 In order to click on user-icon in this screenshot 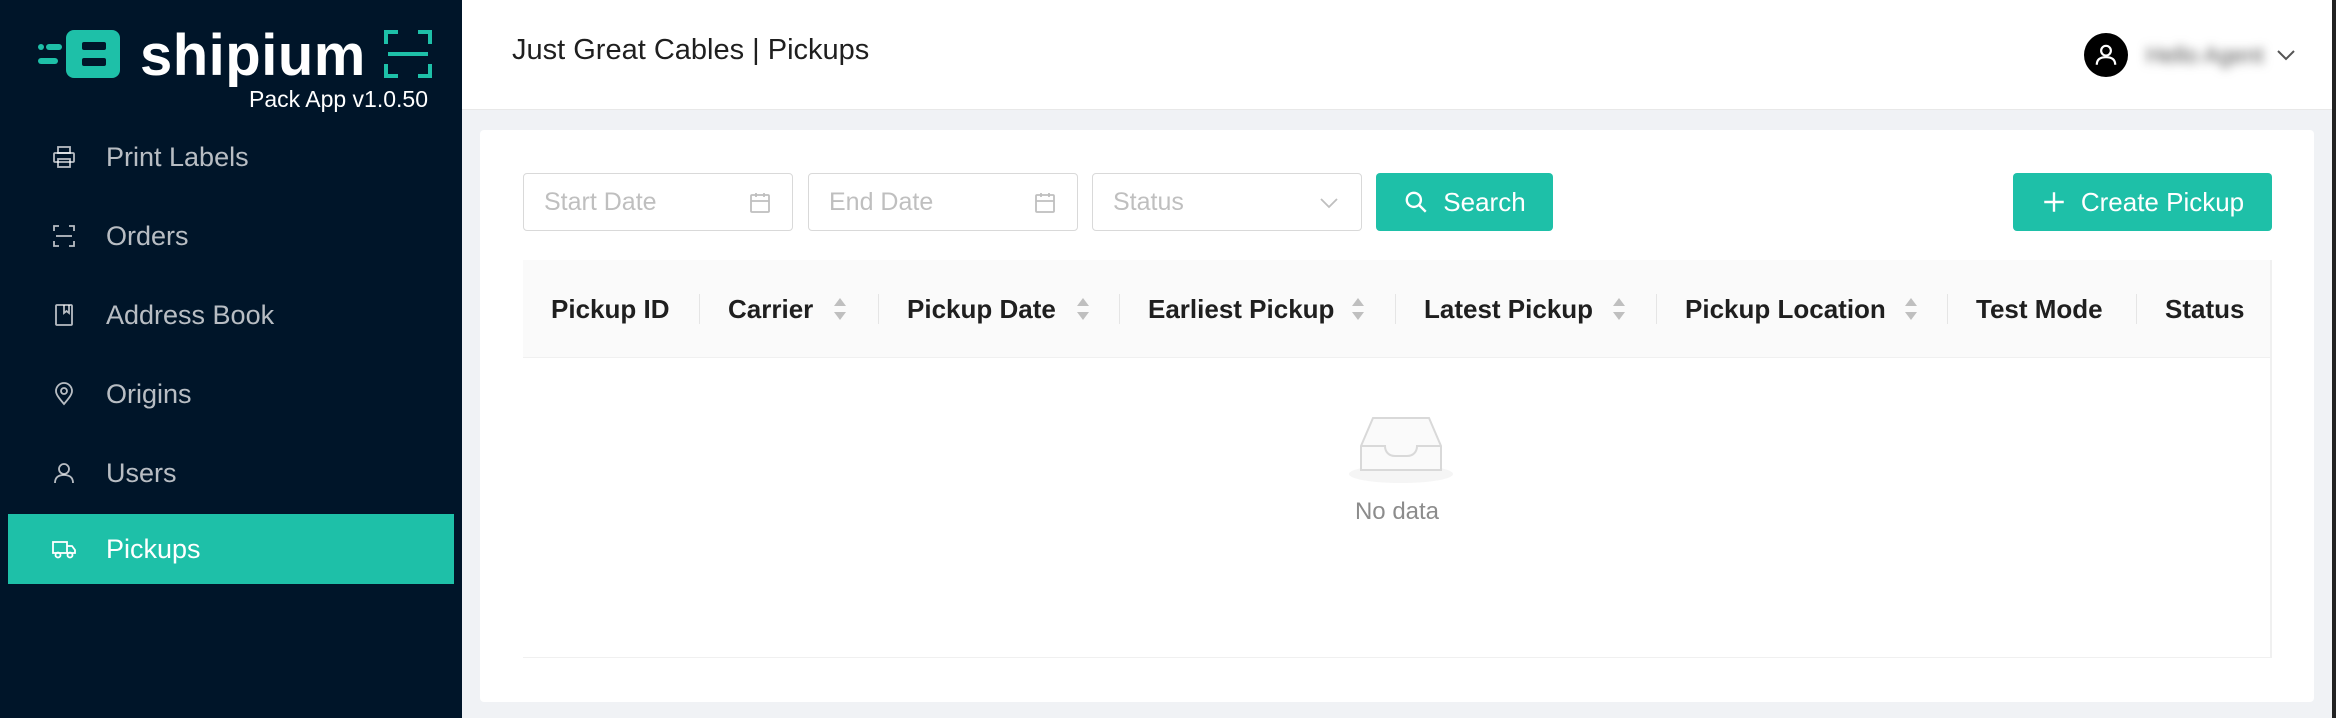, I will do `click(64, 473)`.